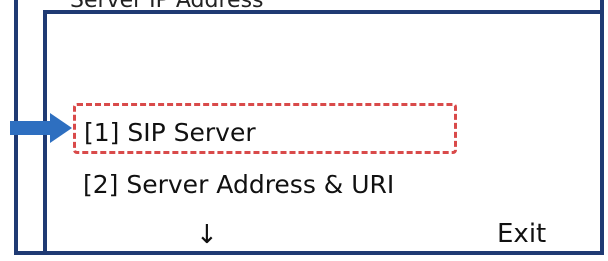 The image size is (608, 261). What do you see at coordinates (41, 128) in the screenshot?
I see `arrow-right-icon` at bounding box center [41, 128].